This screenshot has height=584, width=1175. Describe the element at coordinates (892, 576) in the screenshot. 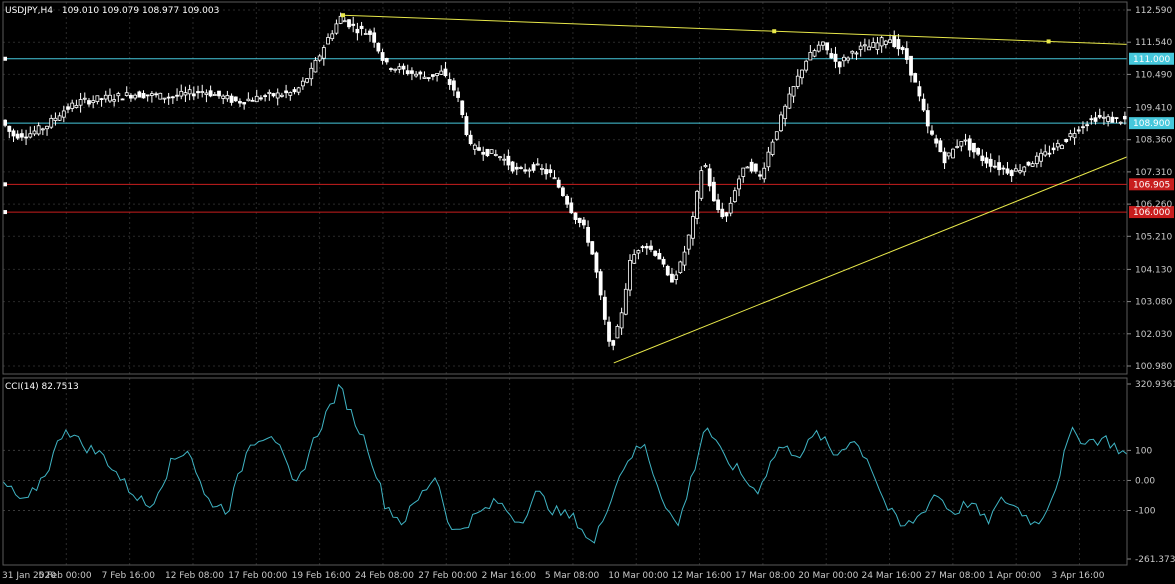

I see `time-axis-label: 24 Mar 16:00` at that location.